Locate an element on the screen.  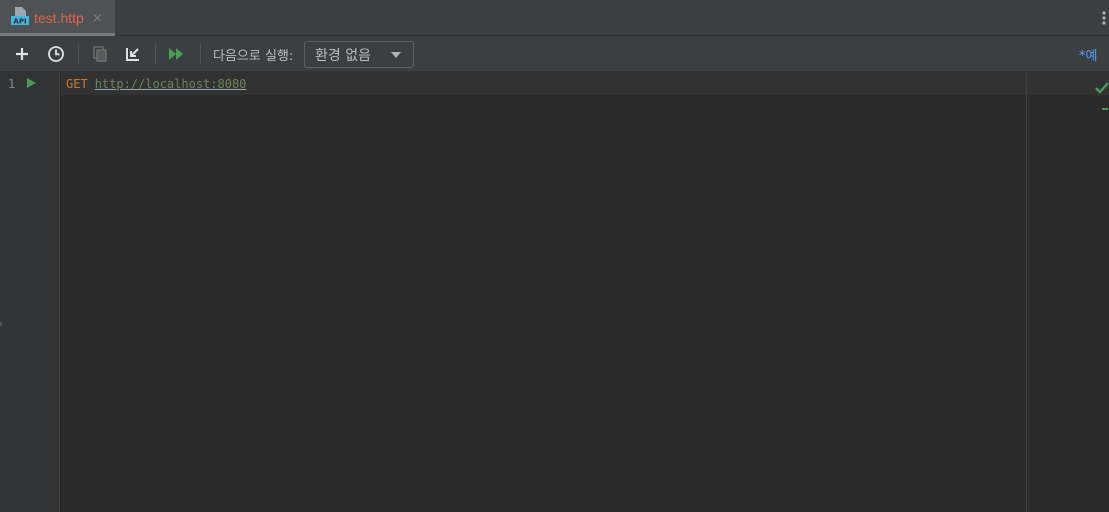
line-number: 1 is located at coordinates (12, 84).